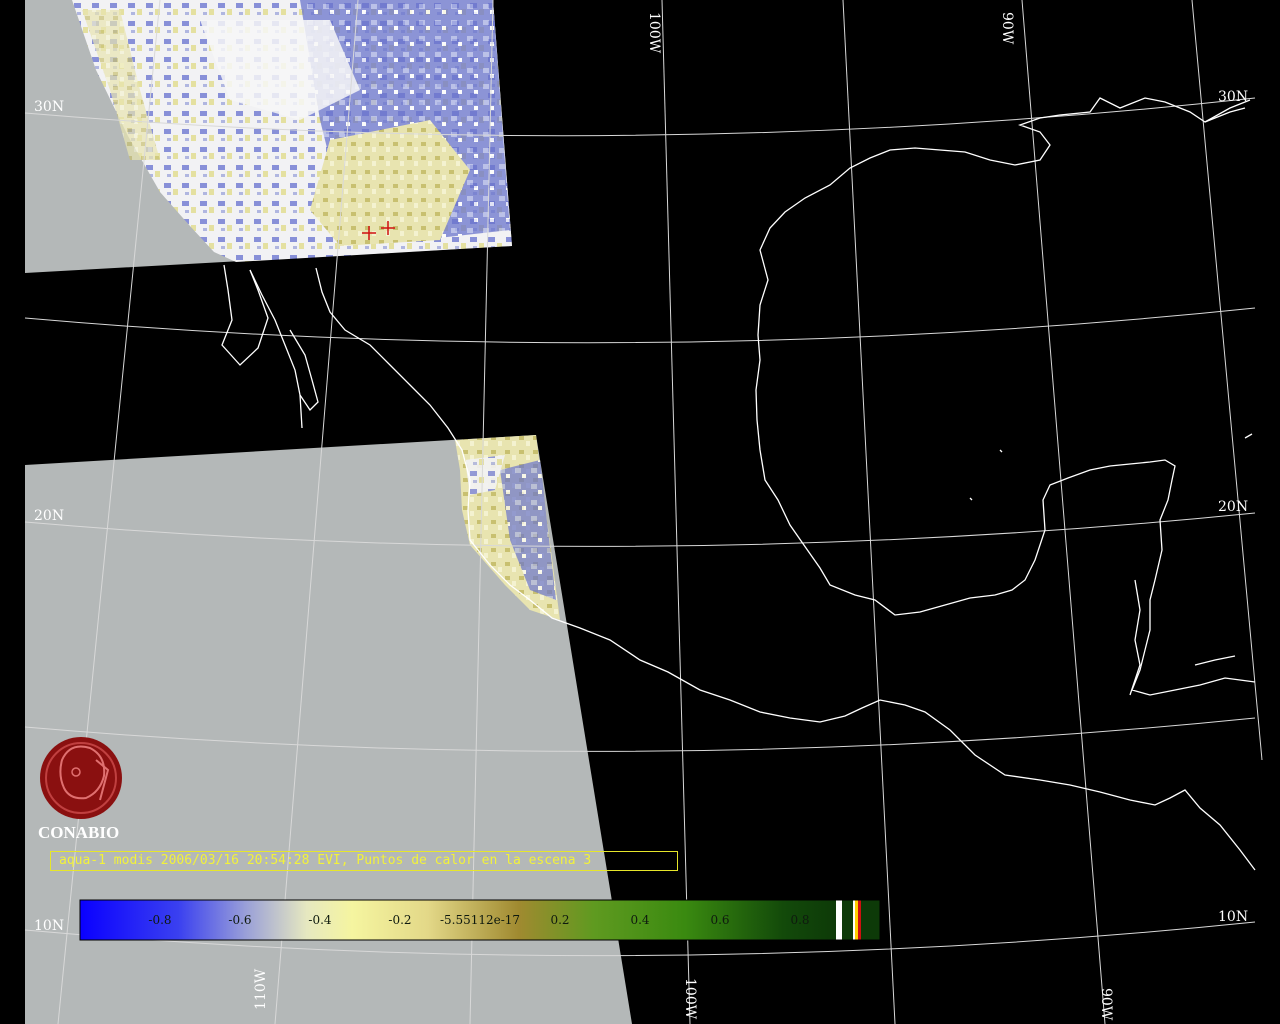 This screenshot has height=1024, width=1280. Describe the element at coordinates (799, 920) in the screenshot. I see `colorbar-label: 0.8` at that location.